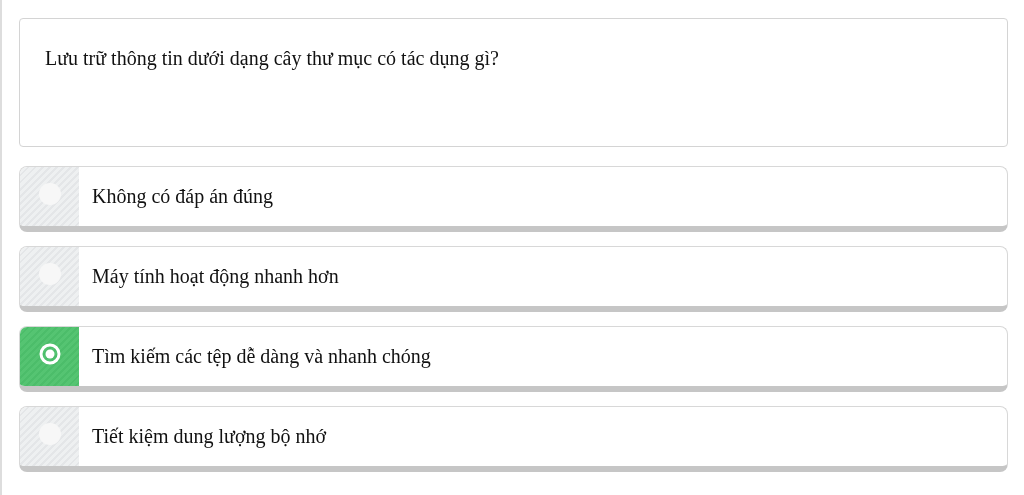 Image resolution: width=1024 pixels, height=495 pixels. I want to click on answer-option: Máy tính hoạt động nhanh hơn, so click(513, 279).